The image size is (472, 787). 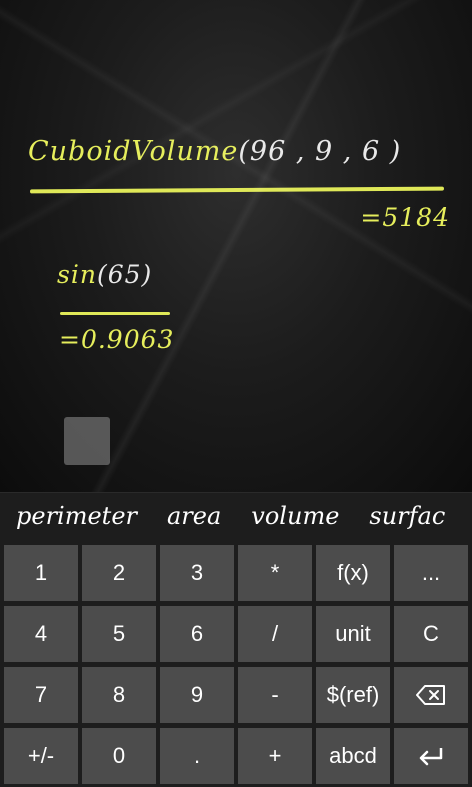 What do you see at coordinates (431, 634) in the screenshot?
I see `key-clear: C` at bounding box center [431, 634].